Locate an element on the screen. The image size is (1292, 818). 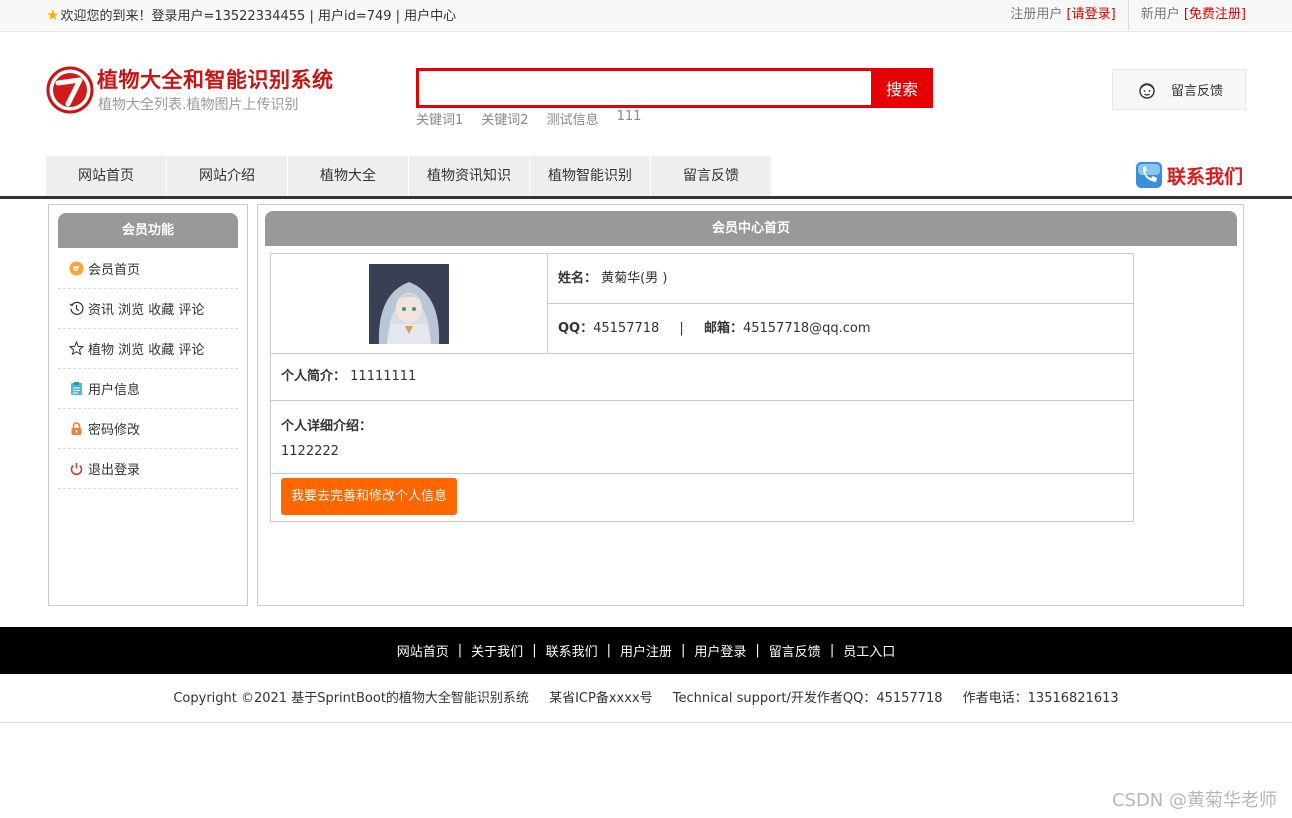
auth-links: 注册用户 [请登录] 新用户 [免费注册] is located at coordinates (1122, 15).